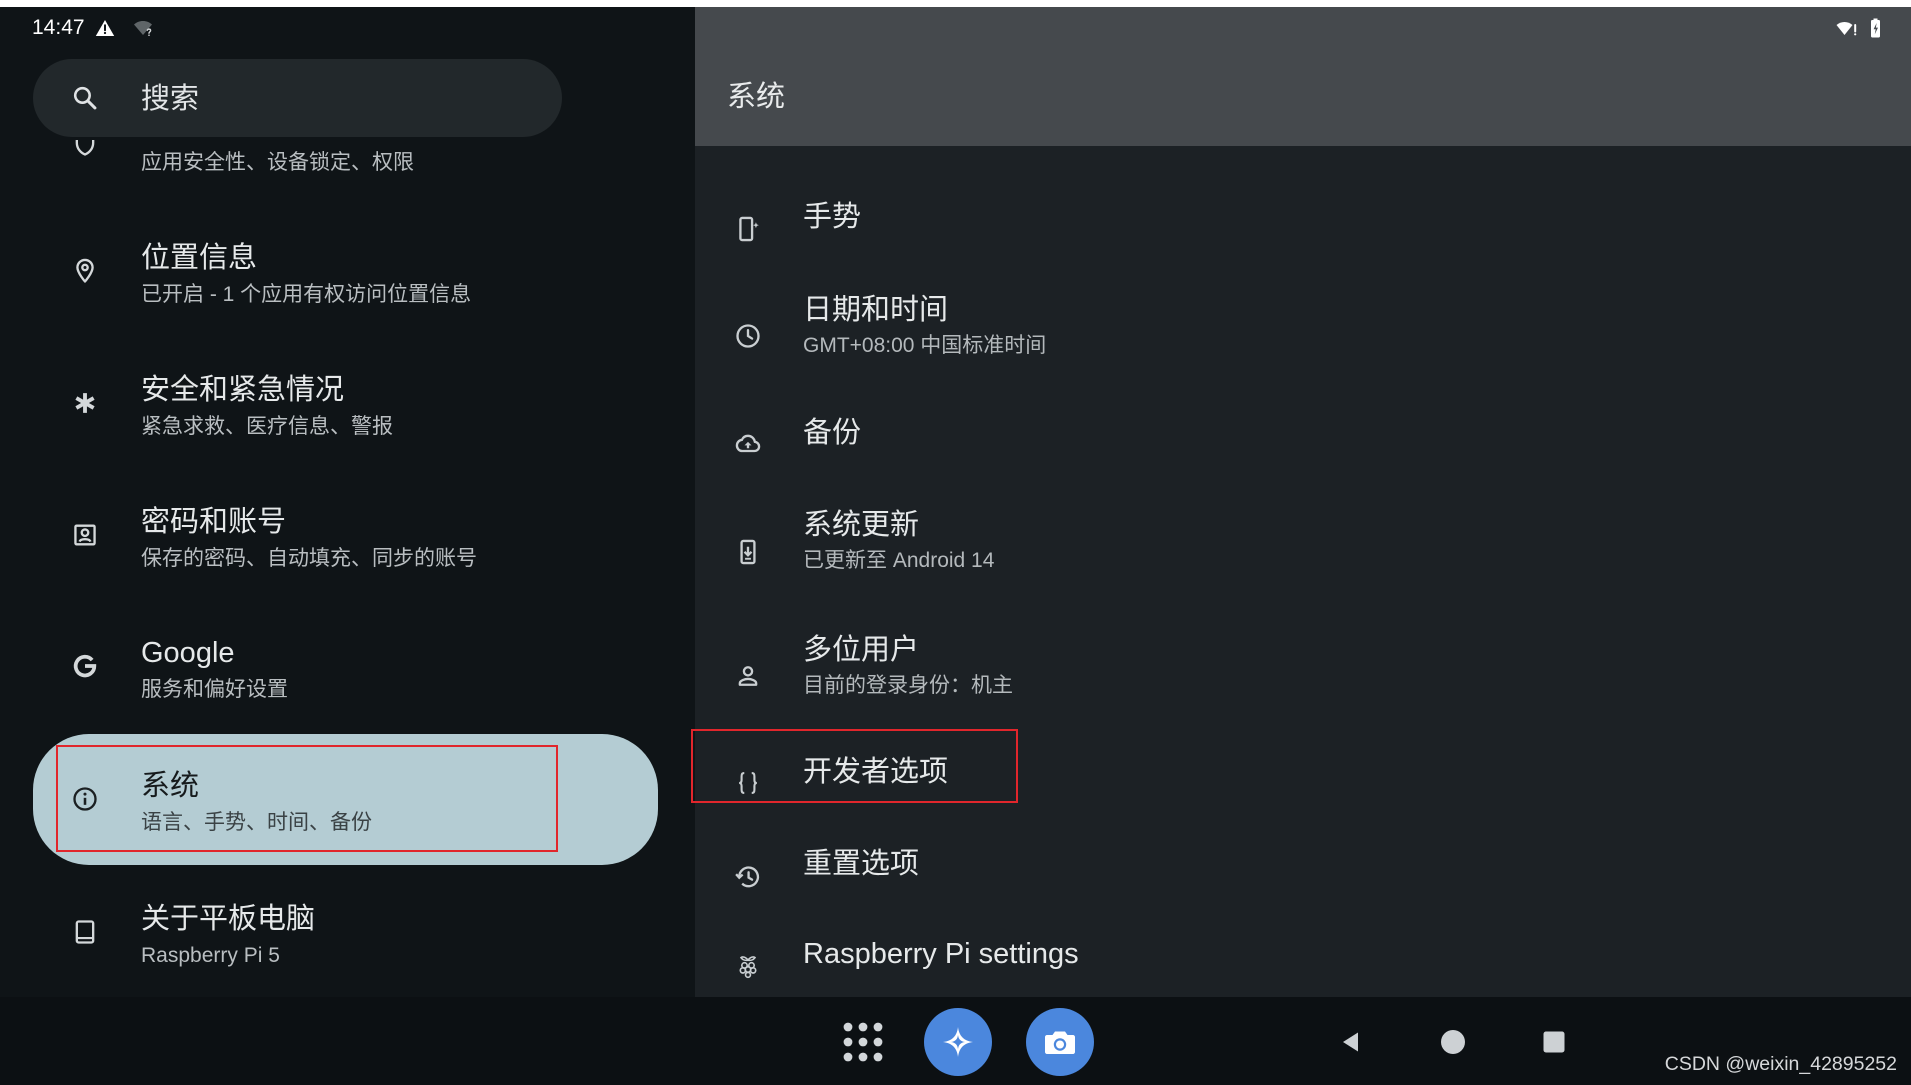 The image size is (1911, 1085). I want to click on navigation-bar: CSDN @weixin_42895252, so click(955, 1041).